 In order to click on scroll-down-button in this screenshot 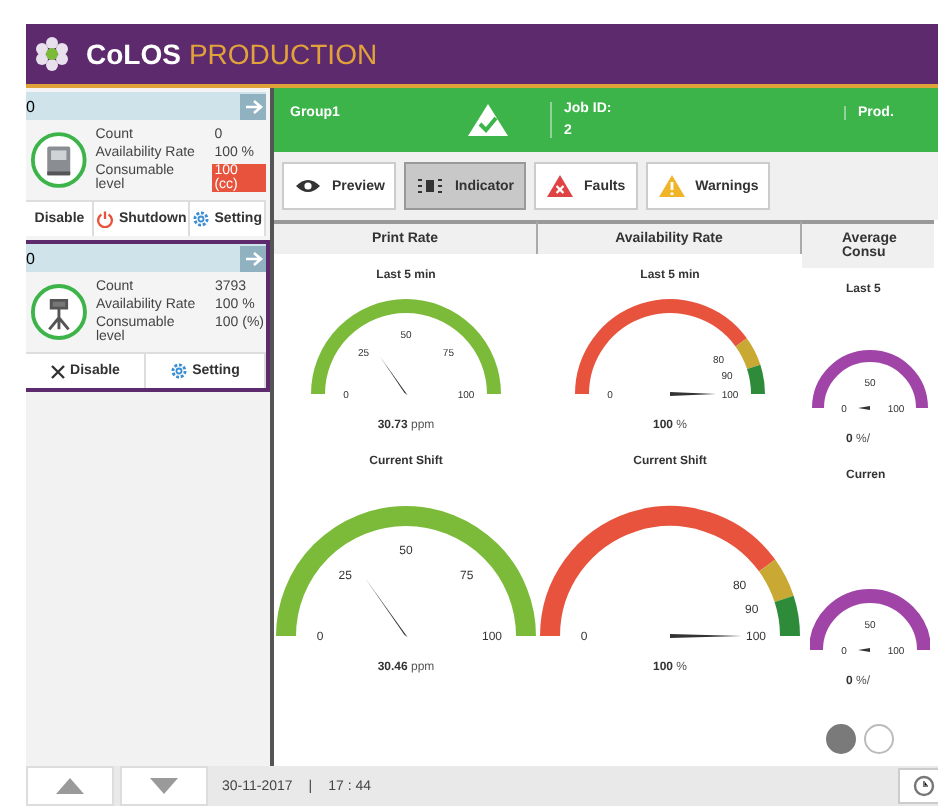, I will do `click(164, 786)`.